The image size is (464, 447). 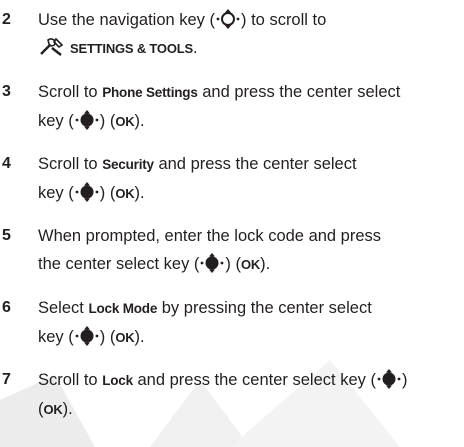 I want to click on ui-label-phone-settings: Phone Settings, so click(x=150, y=92).